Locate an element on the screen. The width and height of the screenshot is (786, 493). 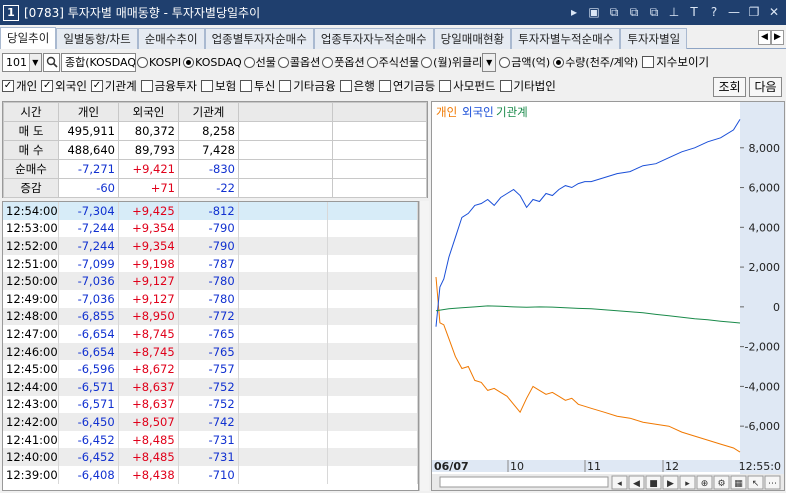
radio-option: 선물 is located at coordinates (259, 62).